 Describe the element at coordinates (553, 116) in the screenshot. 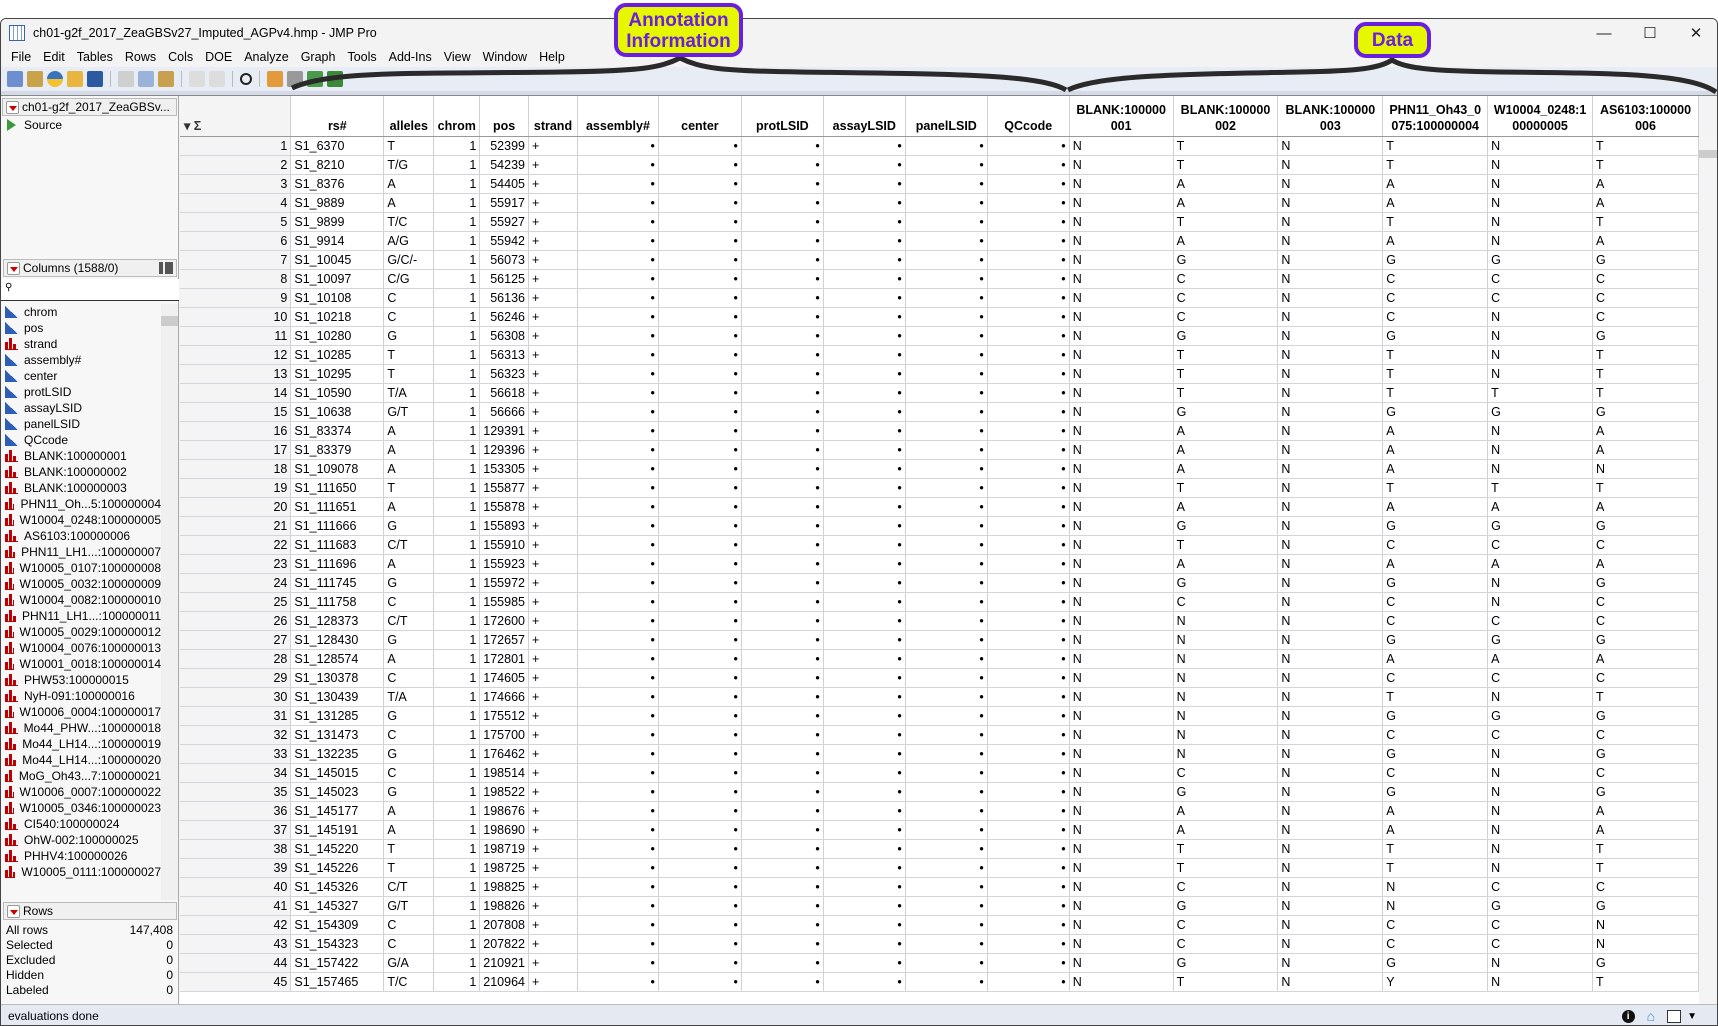

I see `column-header: strand` at that location.